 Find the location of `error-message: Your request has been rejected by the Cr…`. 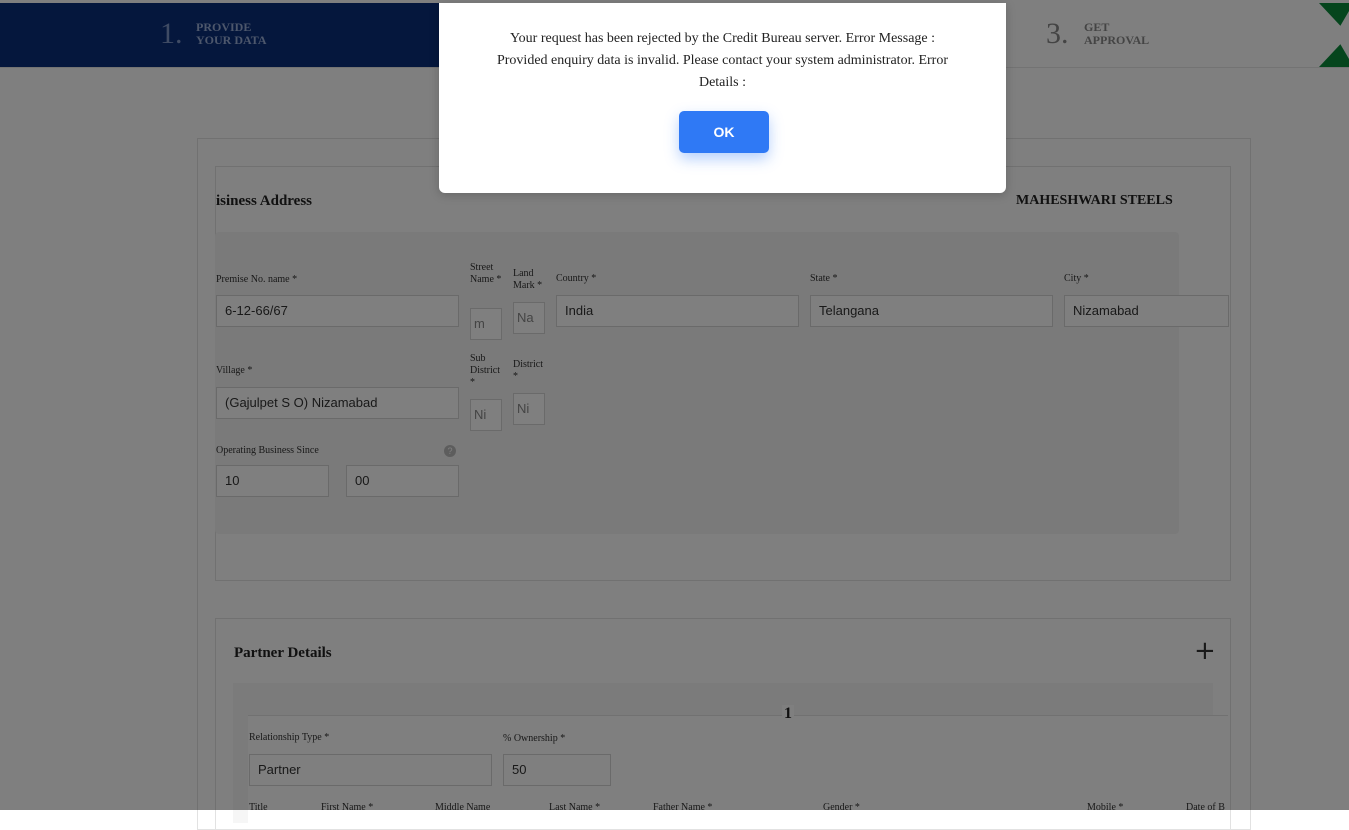

error-message: Your request has been rejected by the Cr… is located at coordinates (722, 60).